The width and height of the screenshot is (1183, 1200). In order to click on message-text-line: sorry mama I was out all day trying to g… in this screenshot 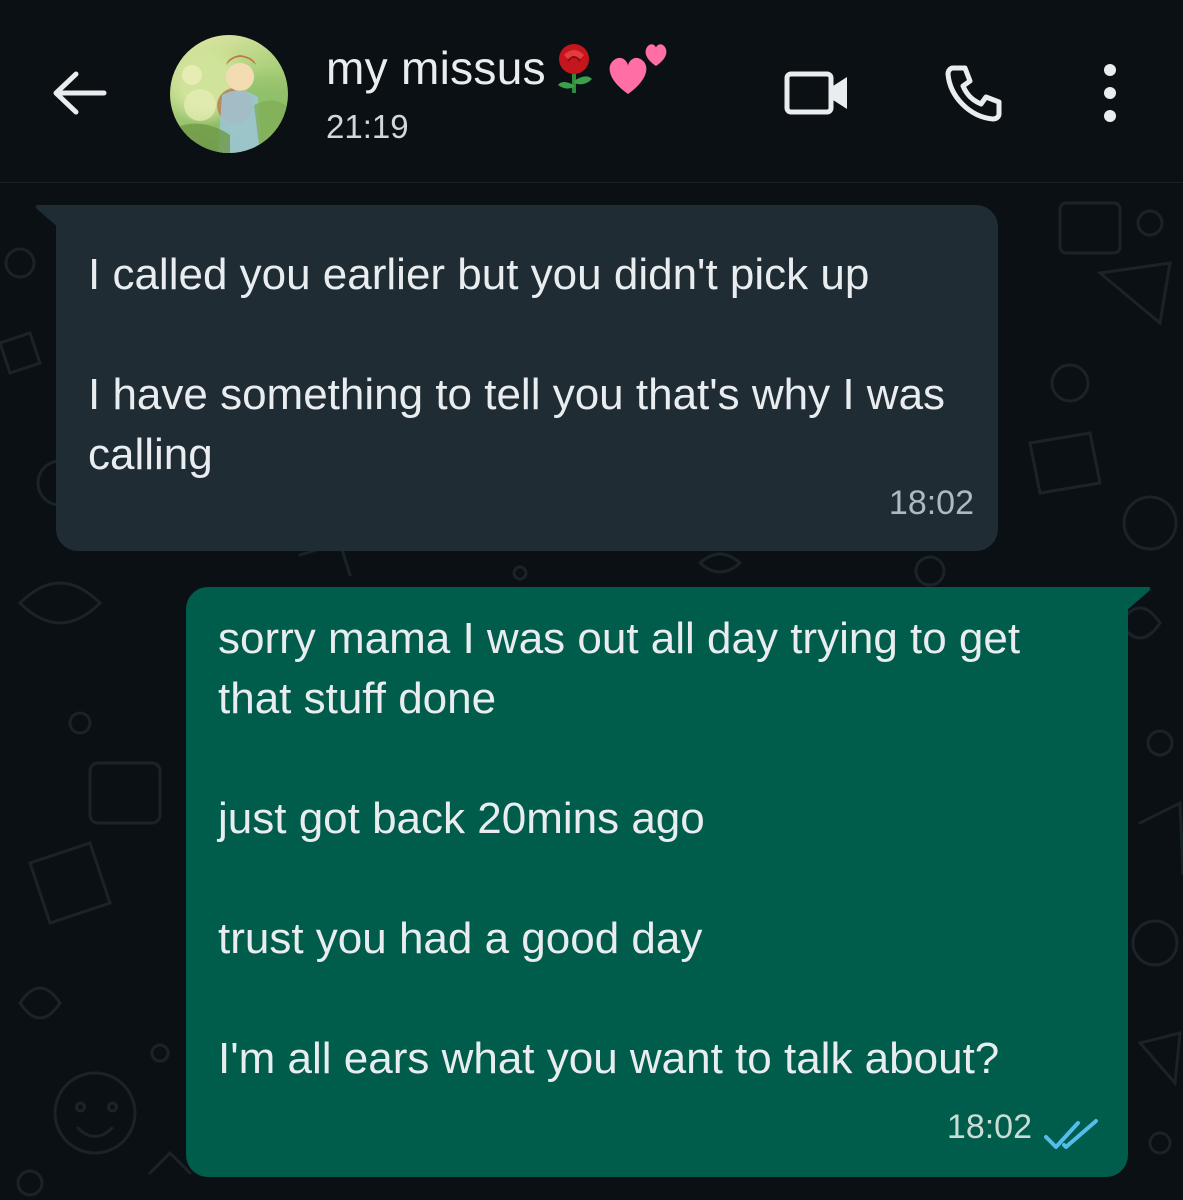, I will do `click(625, 668)`.